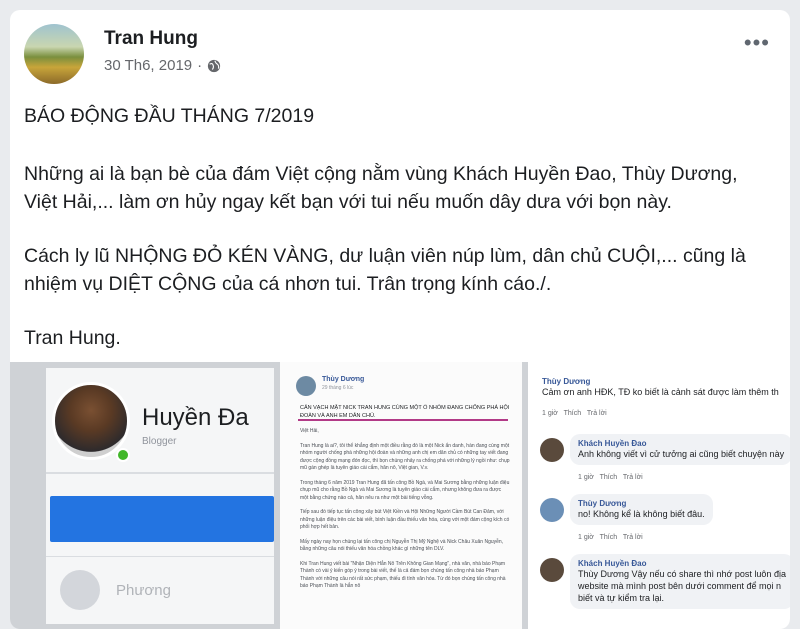  I want to click on article-greeting: Việt Hải,, so click(309, 431).